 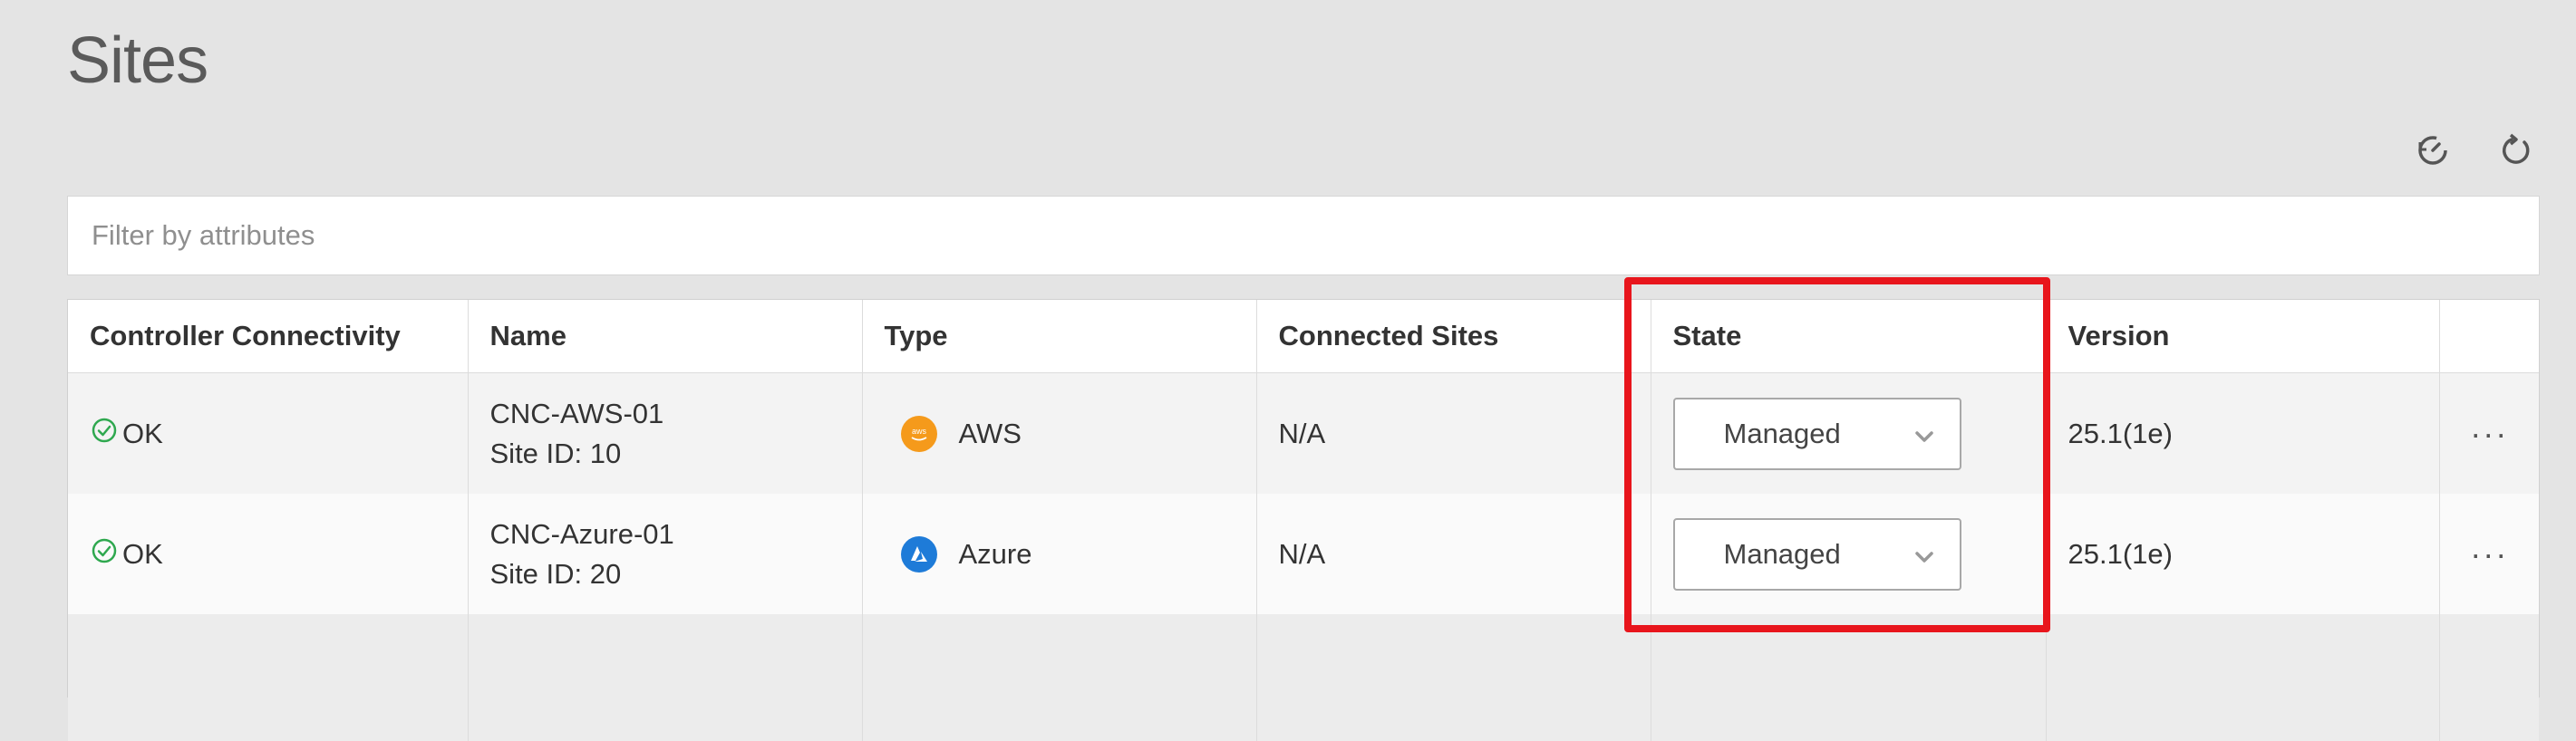 What do you see at coordinates (555, 573) in the screenshot?
I see `site-id: Site ID: 20` at bounding box center [555, 573].